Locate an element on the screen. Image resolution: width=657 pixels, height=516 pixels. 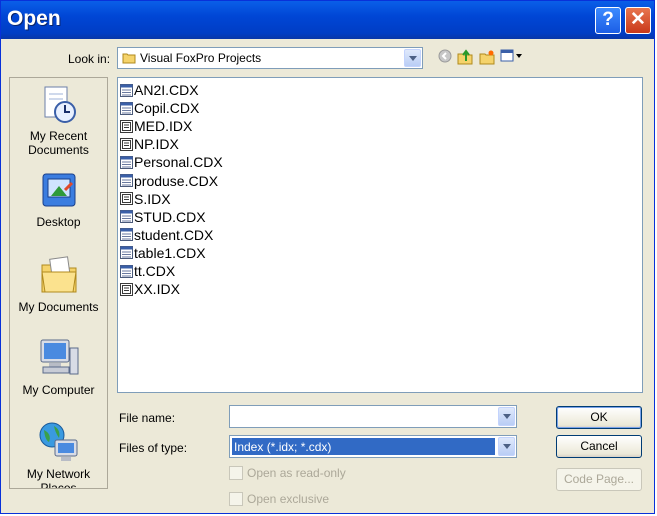
help-button: ? is located at coordinates (608, 20).